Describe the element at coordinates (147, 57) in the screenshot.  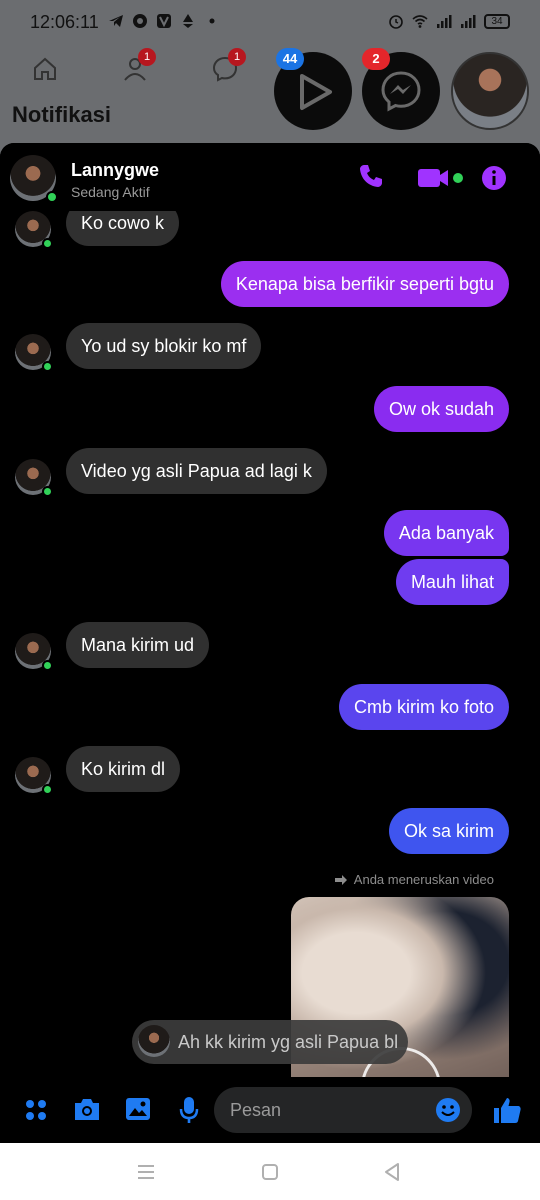
I see `friends-badge: 1` at that location.